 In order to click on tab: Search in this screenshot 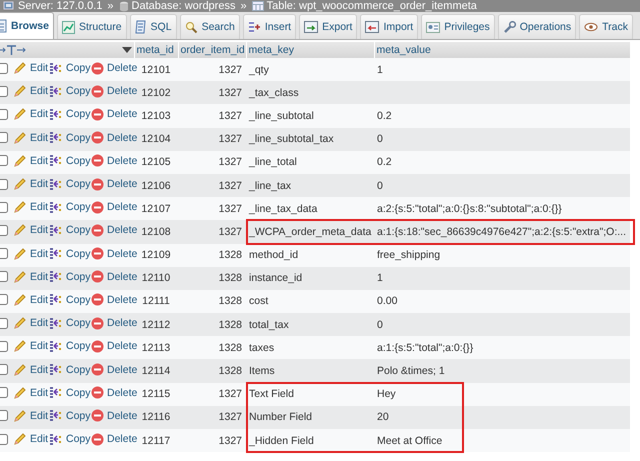, I will do `click(210, 26)`.